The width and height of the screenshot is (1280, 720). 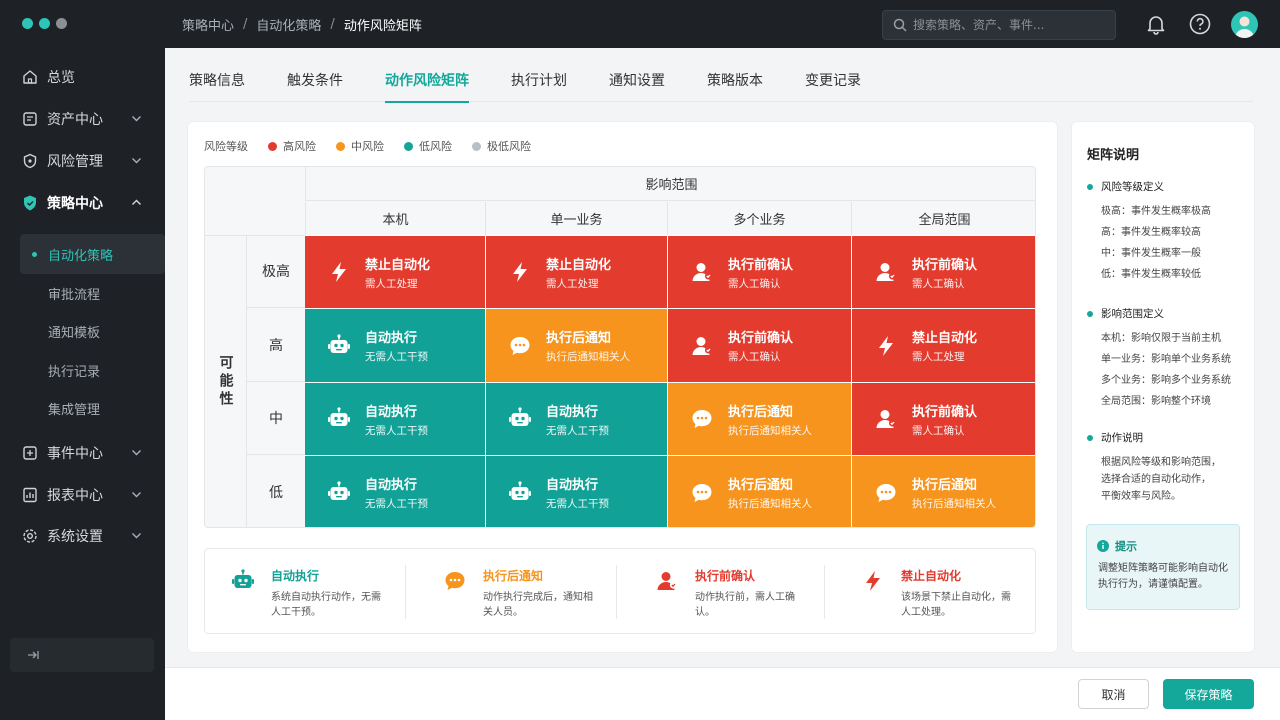 I want to click on action-legend-item: 禁止自动化 该场景下禁止自动化，需人工处理。, so click(x=936, y=592).